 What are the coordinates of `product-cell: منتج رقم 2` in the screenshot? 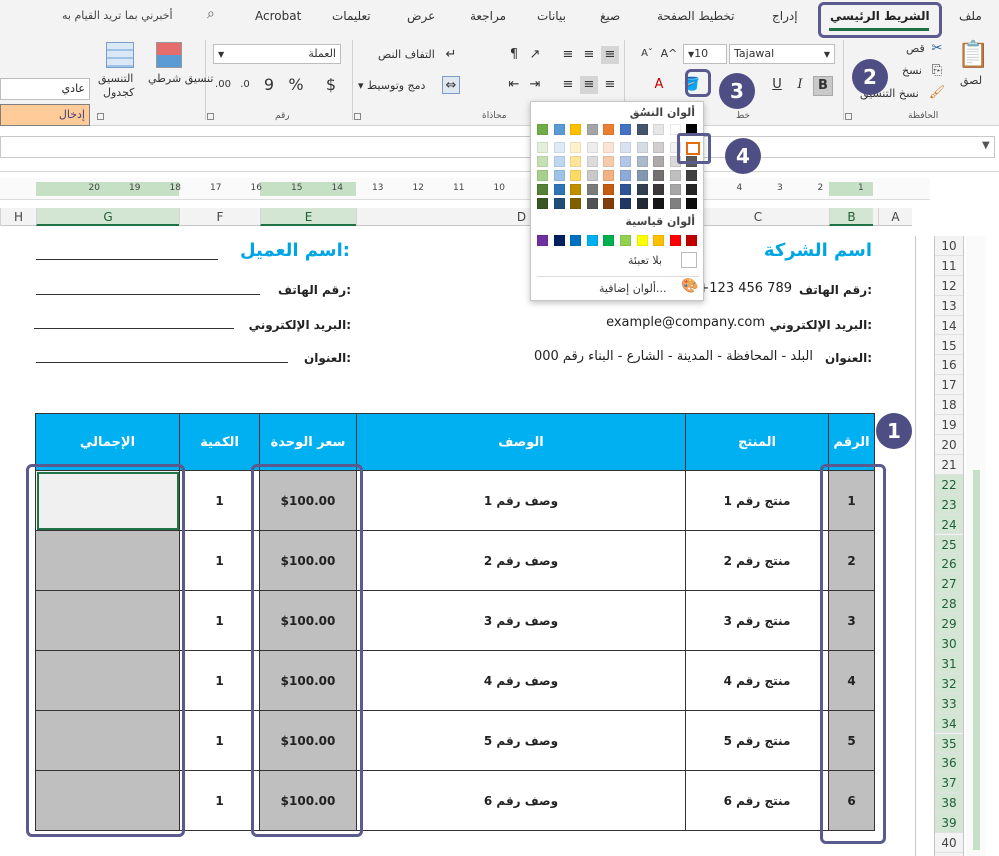 It's located at (757, 560).